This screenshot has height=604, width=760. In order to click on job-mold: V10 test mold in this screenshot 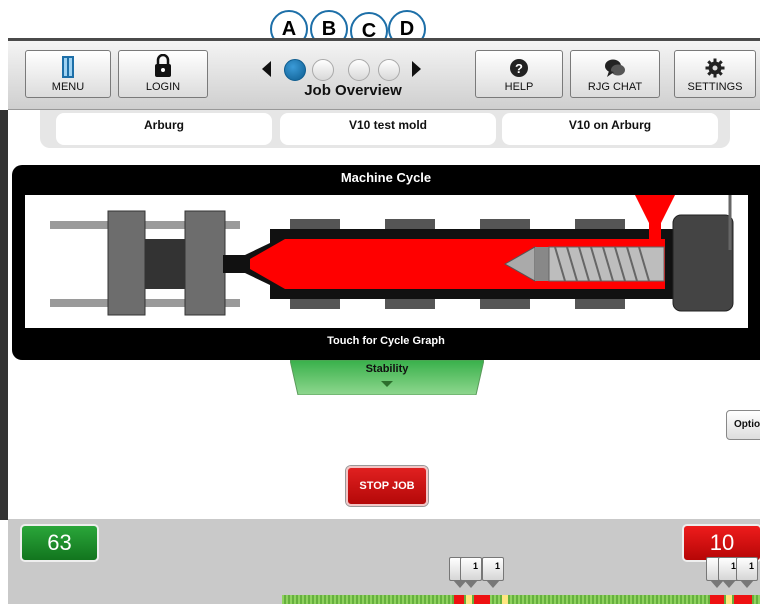, I will do `click(388, 129)`.